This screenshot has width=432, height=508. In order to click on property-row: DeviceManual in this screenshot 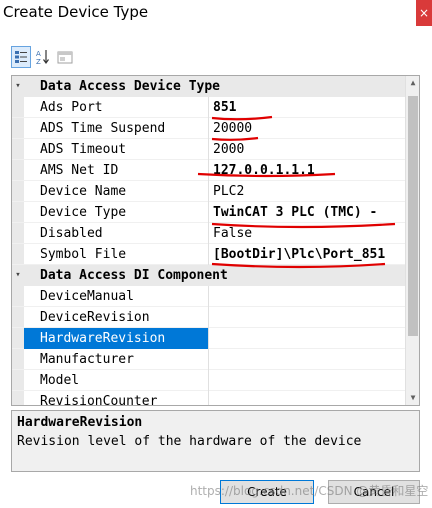, I will do `click(208, 296)`.